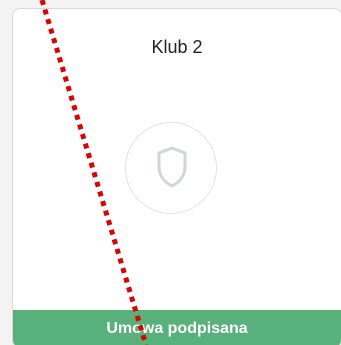 The width and height of the screenshot is (341, 345). Describe the element at coordinates (177, 47) in the screenshot. I see `club-name: Klub 2` at that location.